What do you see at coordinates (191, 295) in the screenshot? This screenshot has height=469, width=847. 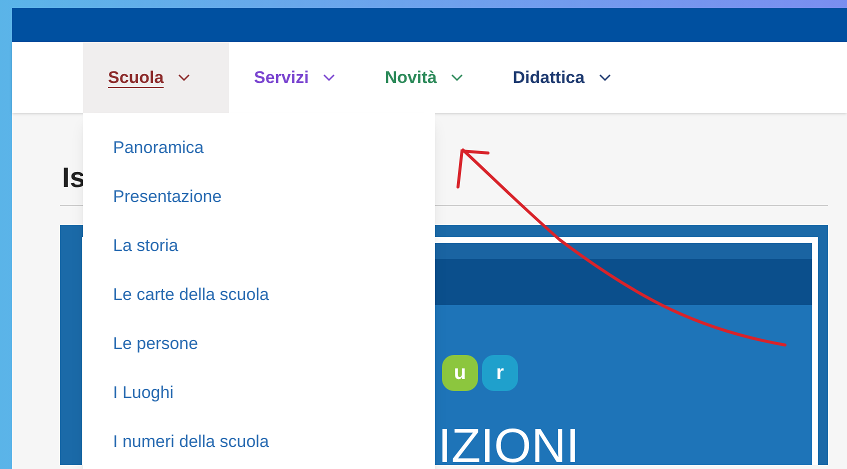 I see `dropdown-item: Le carte della scuola` at bounding box center [191, 295].